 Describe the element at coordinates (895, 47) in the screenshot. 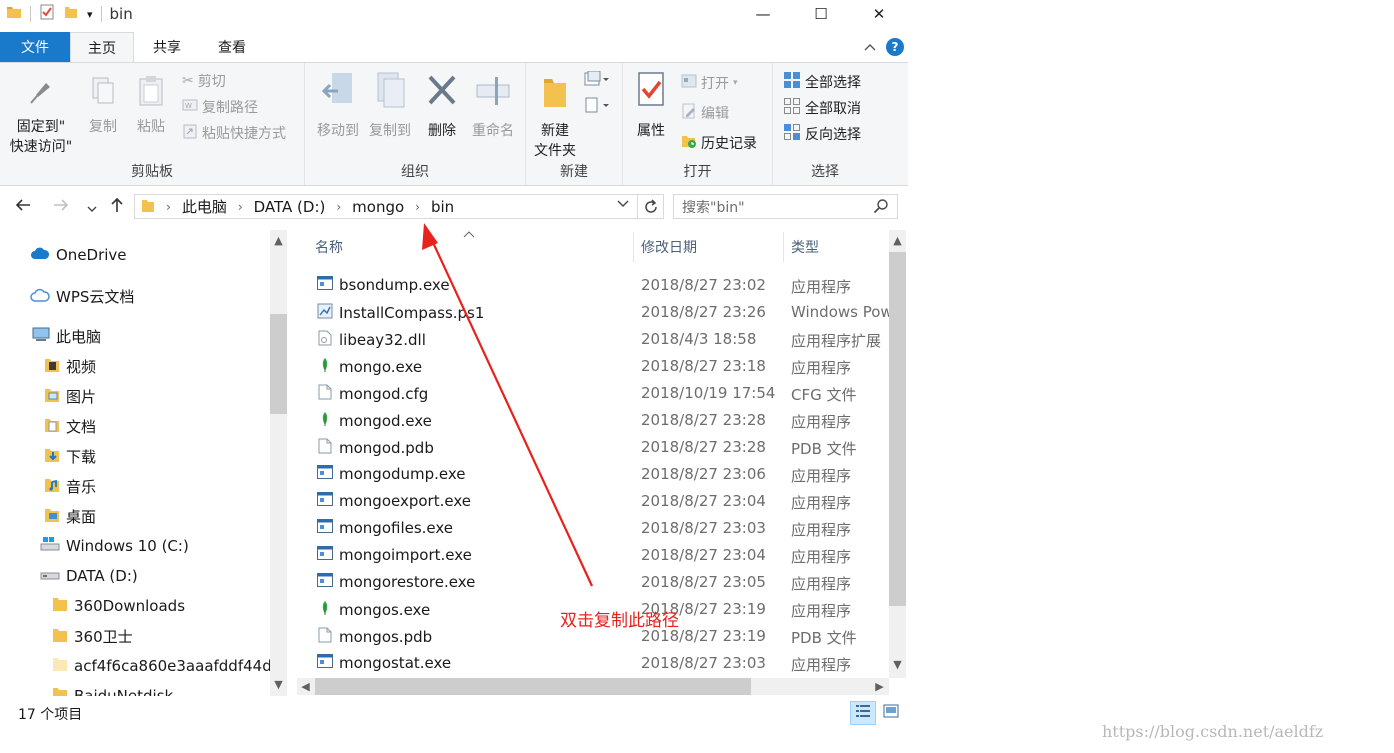

I see `help-icon: ?` at that location.